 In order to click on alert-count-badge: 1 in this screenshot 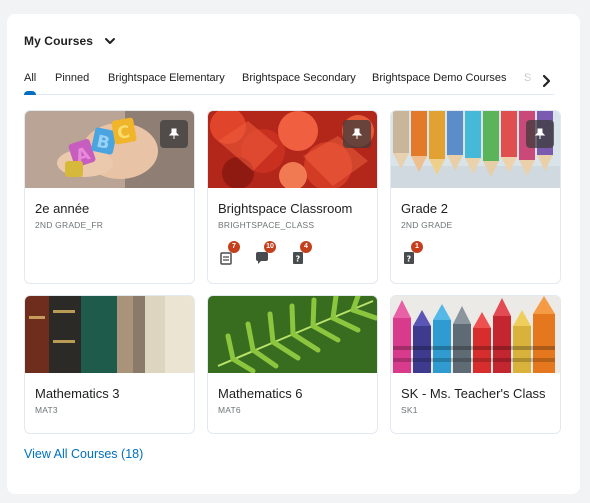, I will do `click(417, 247)`.